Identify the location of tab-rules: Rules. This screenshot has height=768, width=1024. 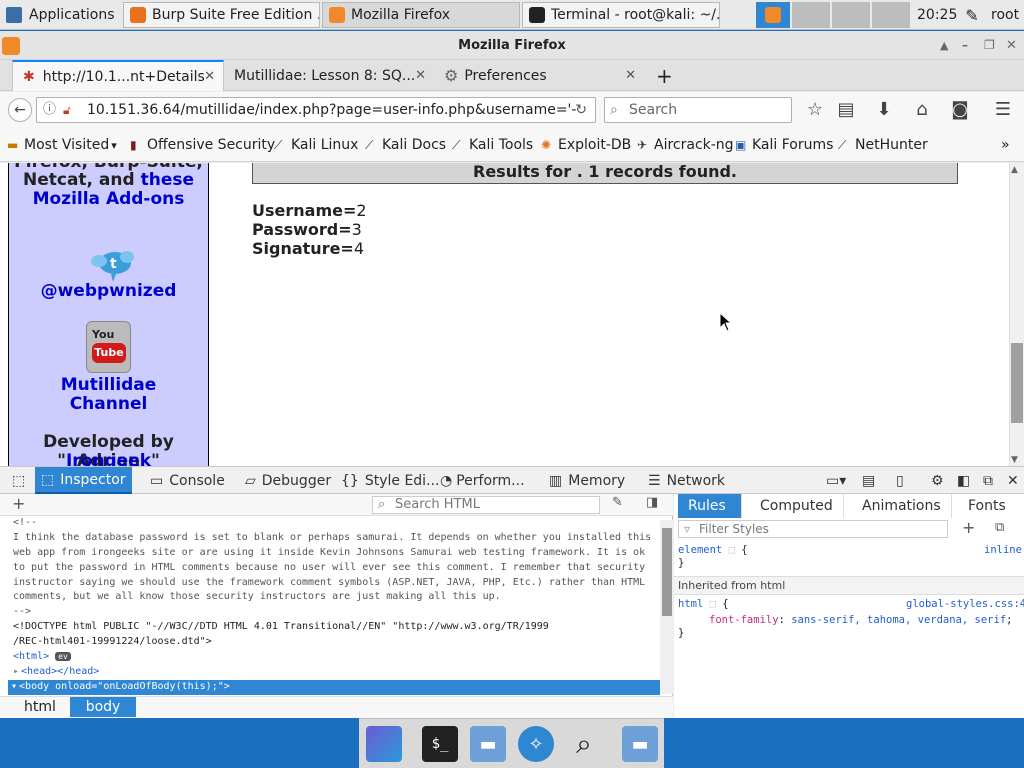
(710, 506).